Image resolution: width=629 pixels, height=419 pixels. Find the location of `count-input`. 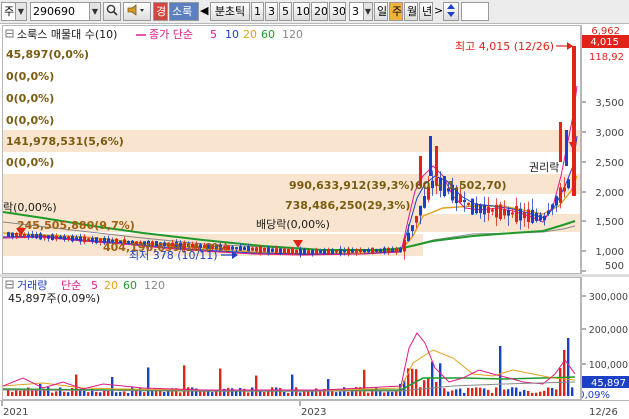

count-input is located at coordinates (475, 11).